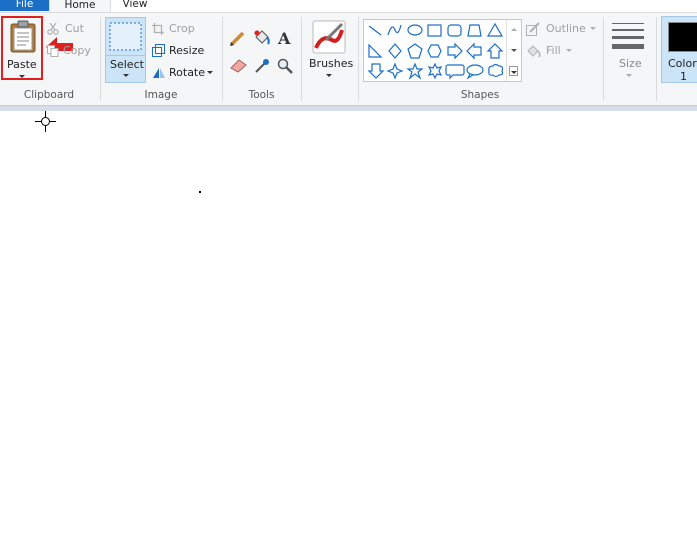 The image size is (697, 537). What do you see at coordinates (474, 30) in the screenshot?
I see `polygon-shape-icon` at bounding box center [474, 30].